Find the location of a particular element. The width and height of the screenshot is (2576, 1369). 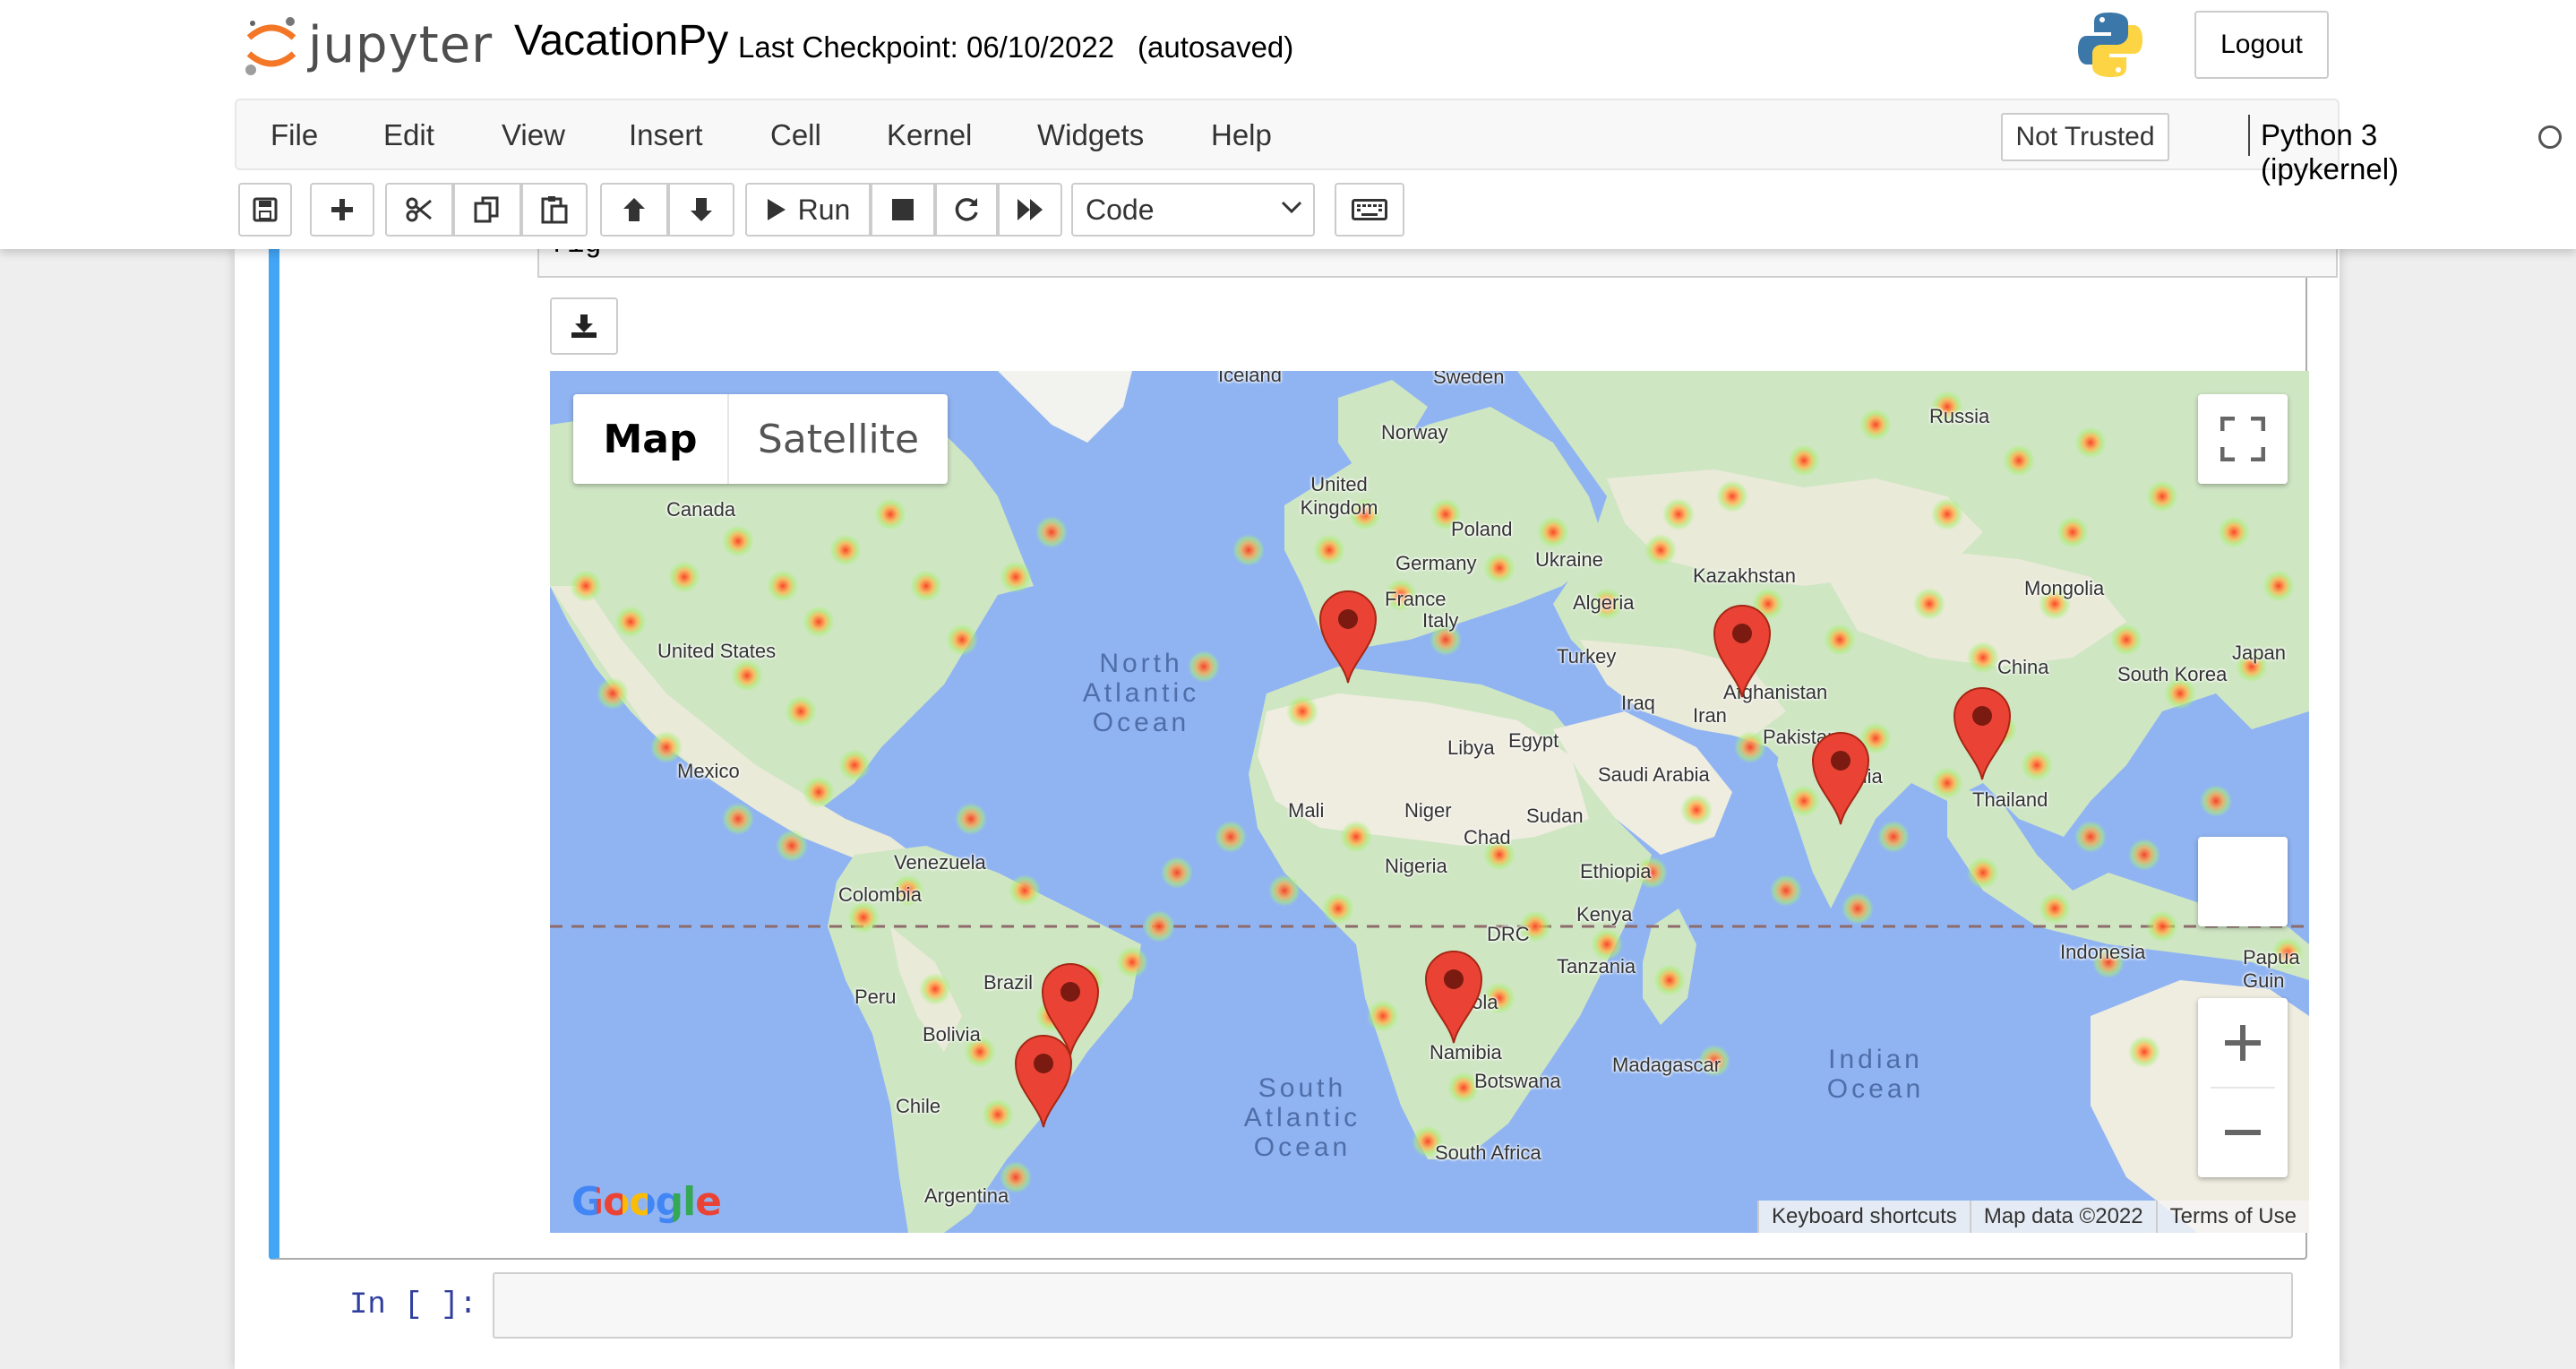

zoom-in-button is located at coordinates (2243, 1043).